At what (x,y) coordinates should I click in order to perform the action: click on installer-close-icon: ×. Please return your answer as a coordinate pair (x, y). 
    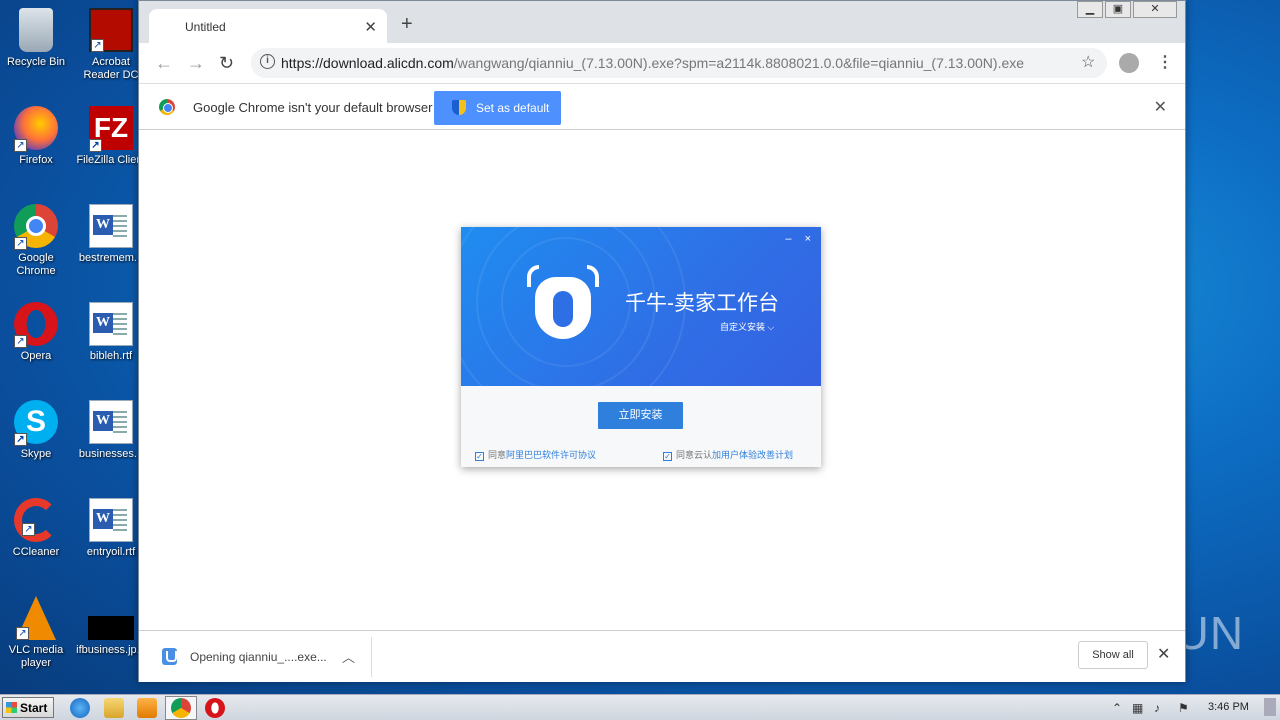
    Looking at the image, I should click on (808, 239).